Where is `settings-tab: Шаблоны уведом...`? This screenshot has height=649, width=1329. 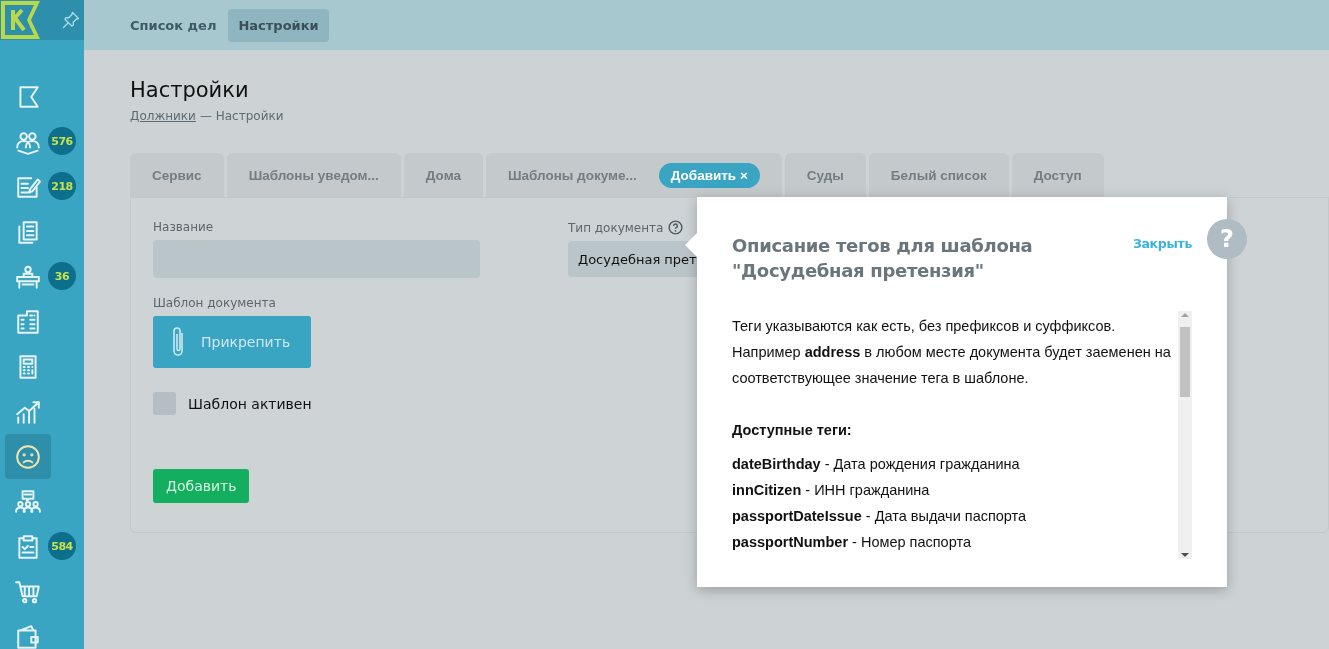 settings-tab: Шаблоны уведом... is located at coordinates (313, 175).